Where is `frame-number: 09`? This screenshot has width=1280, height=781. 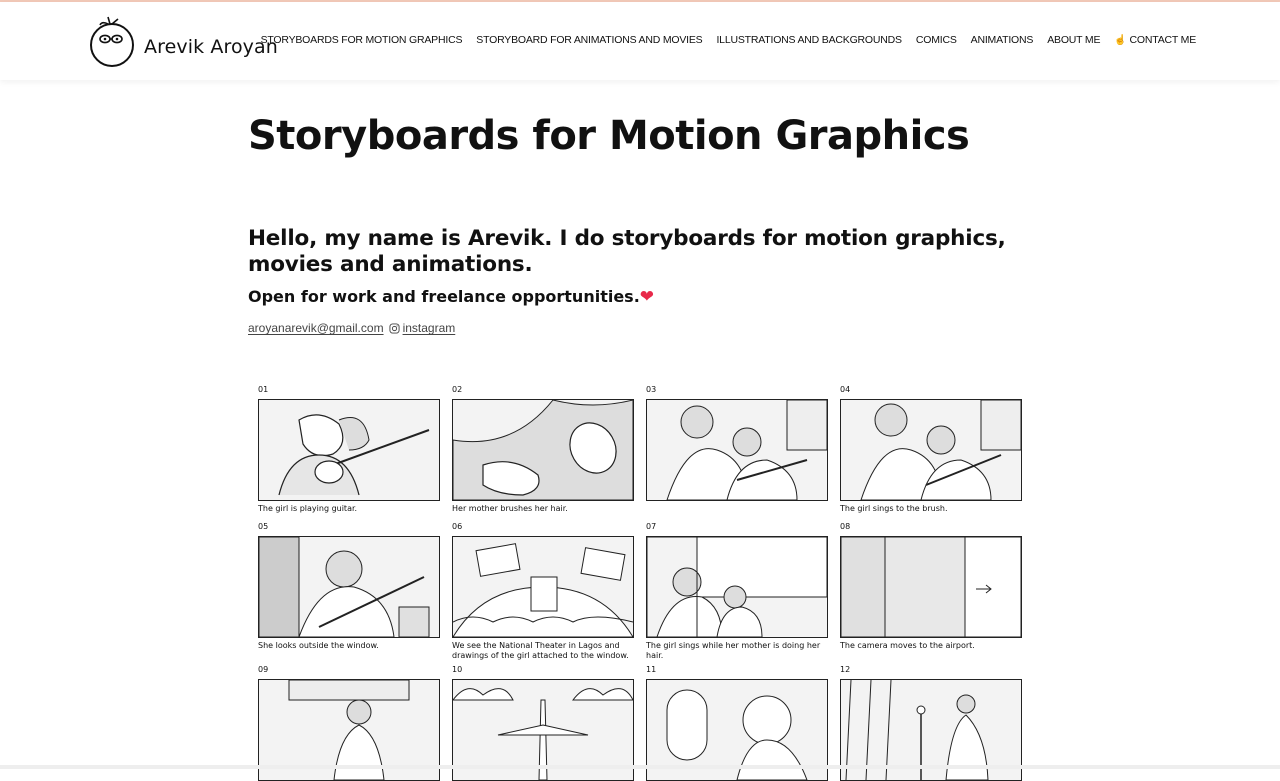
frame-number: 09 is located at coordinates (263, 669).